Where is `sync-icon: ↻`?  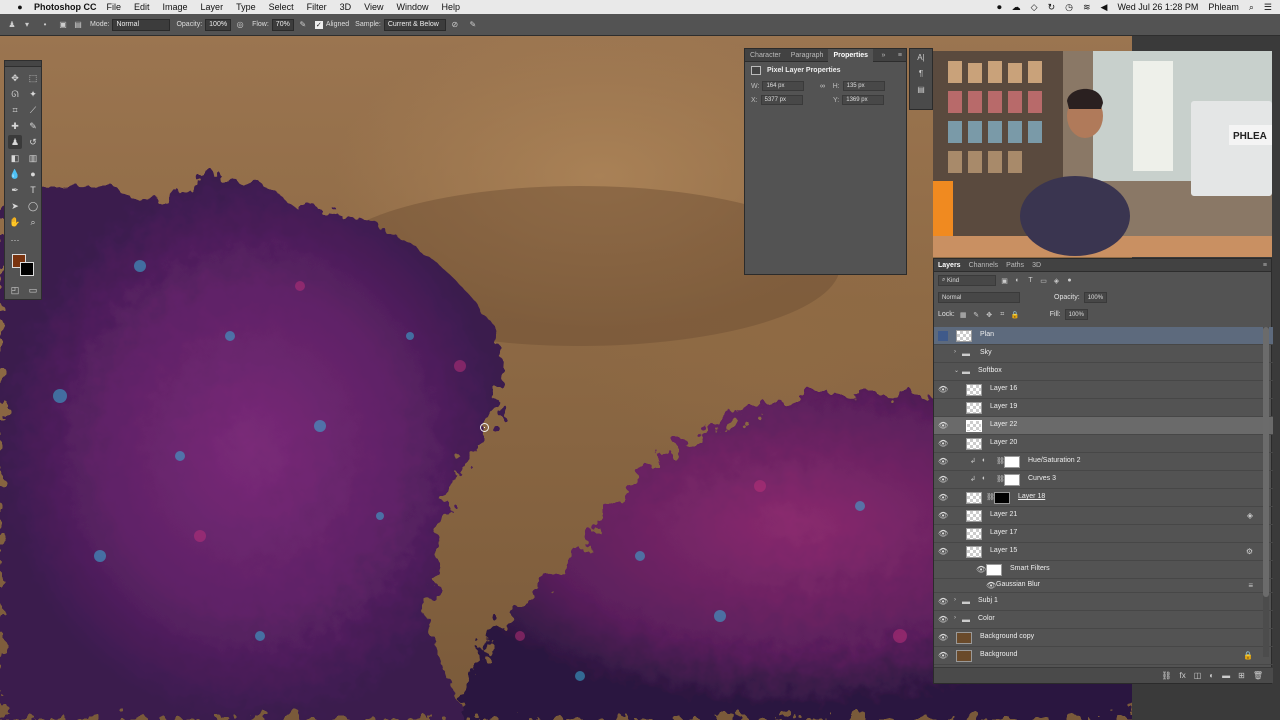
sync-icon: ↻ is located at coordinates (1052, 7).